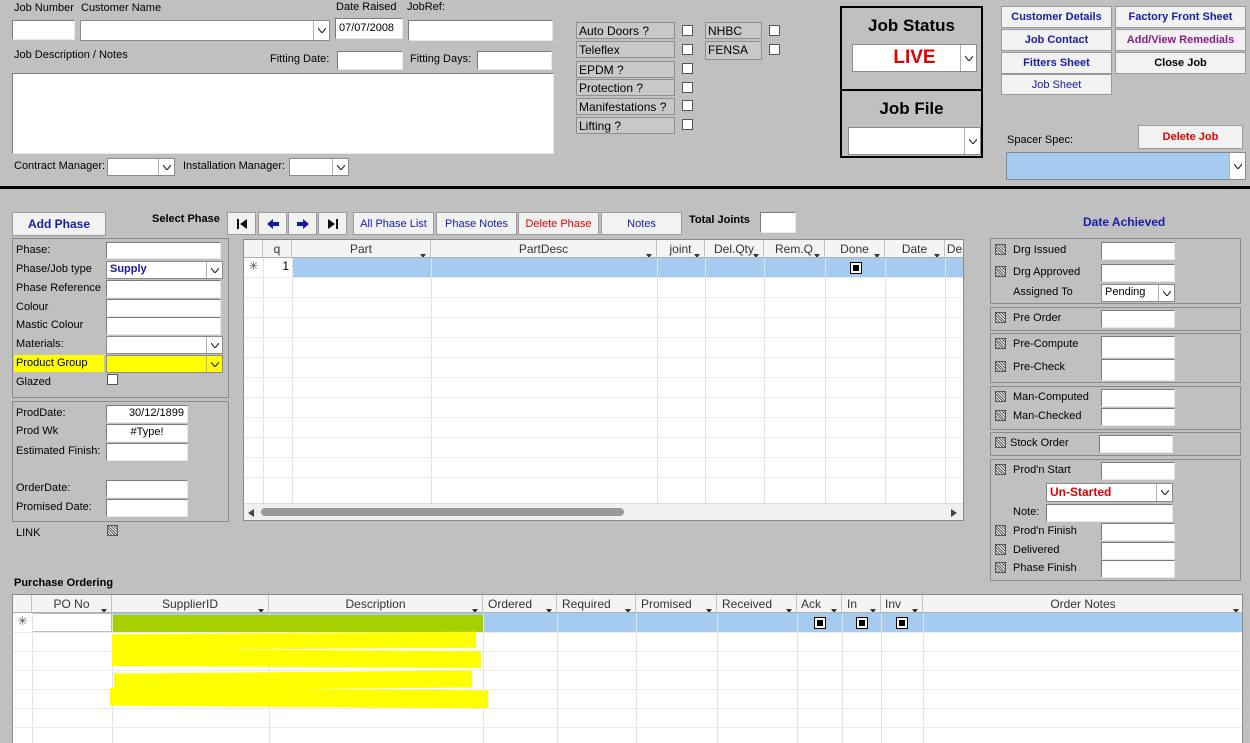 This screenshot has height=743, width=1250. Describe the element at coordinates (1000, 343) in the screenshot. I see `pre-compute-checkbox` at that location.